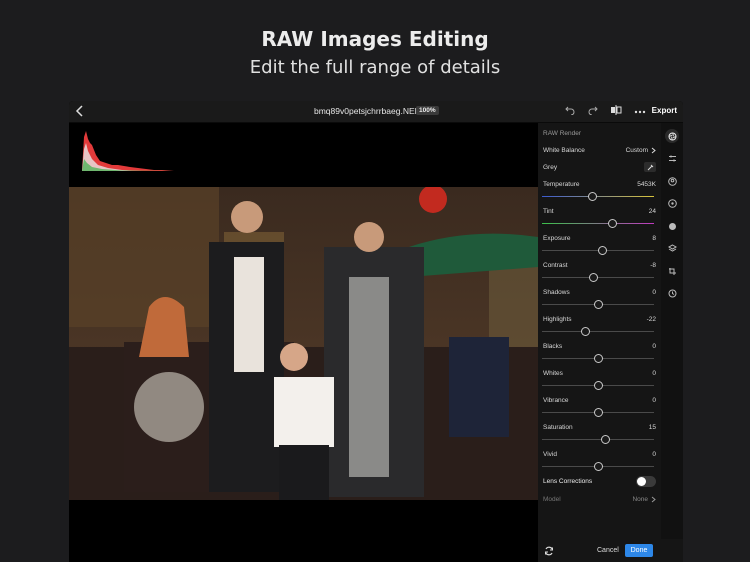  Describe the element at coordinates (562, 133) in the screenshot. I see `panel-title: RAW Render` at that location.